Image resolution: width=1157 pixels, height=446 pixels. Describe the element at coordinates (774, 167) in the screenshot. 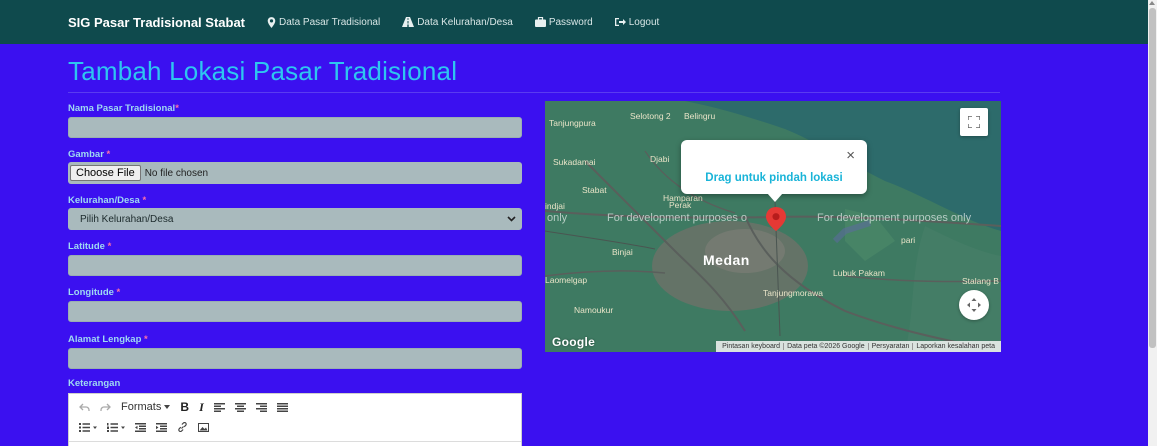

I see `marker-info-popup: × Drag untuk pindah lokasi` at that location.